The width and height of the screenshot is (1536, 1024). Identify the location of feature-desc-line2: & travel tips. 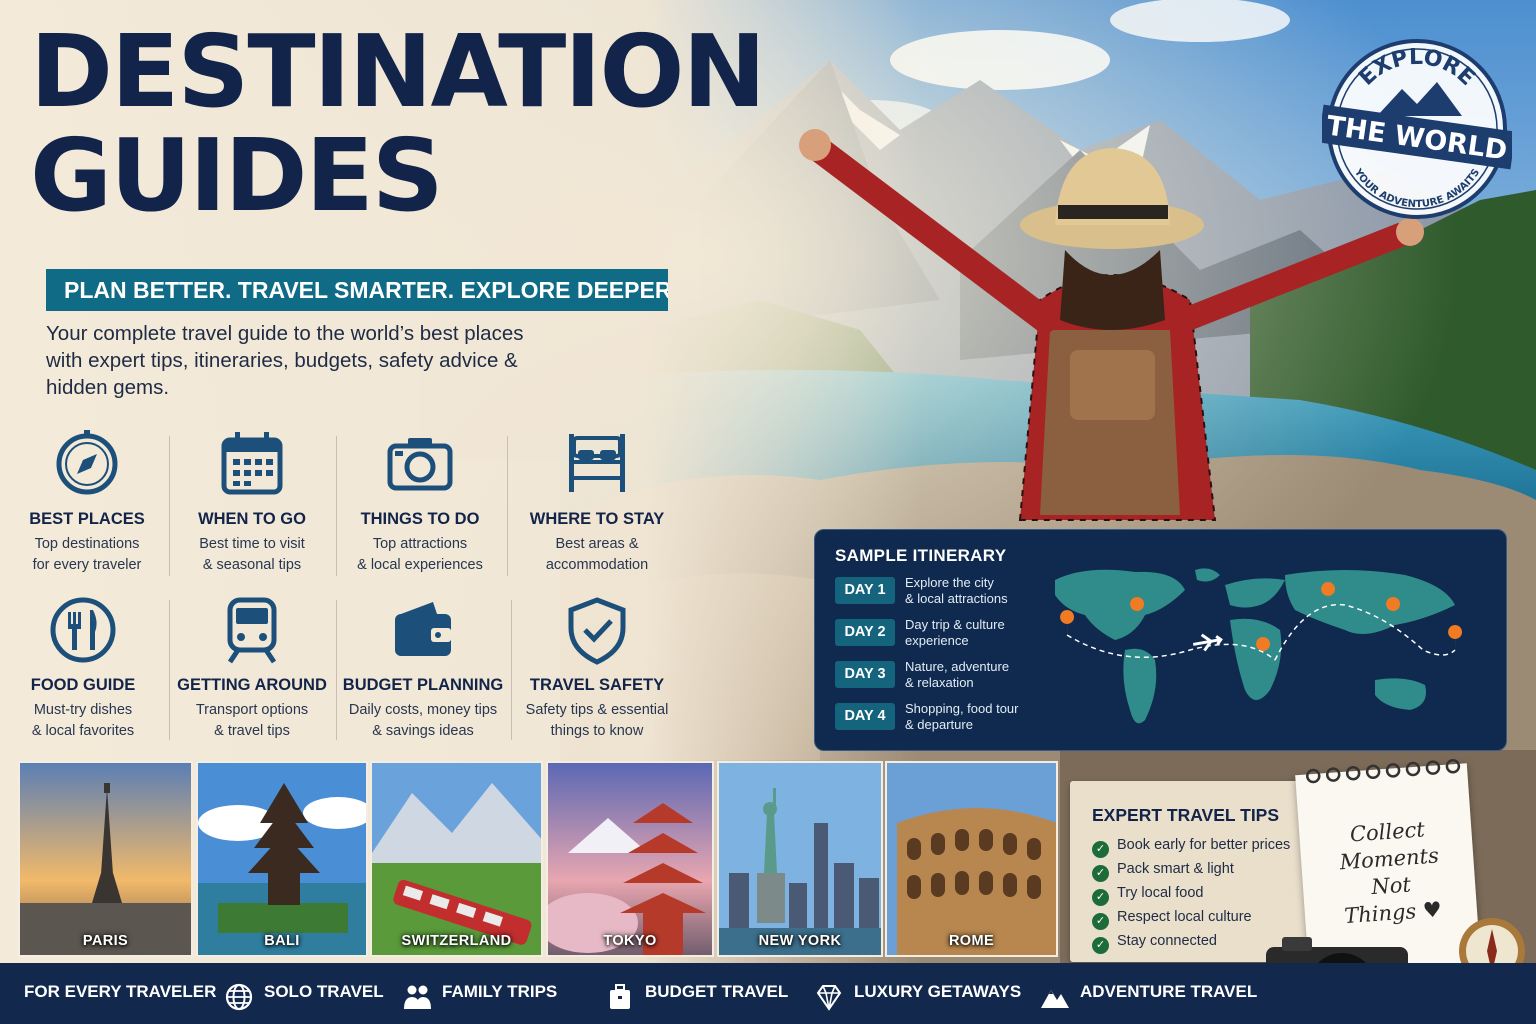
(252, 731).